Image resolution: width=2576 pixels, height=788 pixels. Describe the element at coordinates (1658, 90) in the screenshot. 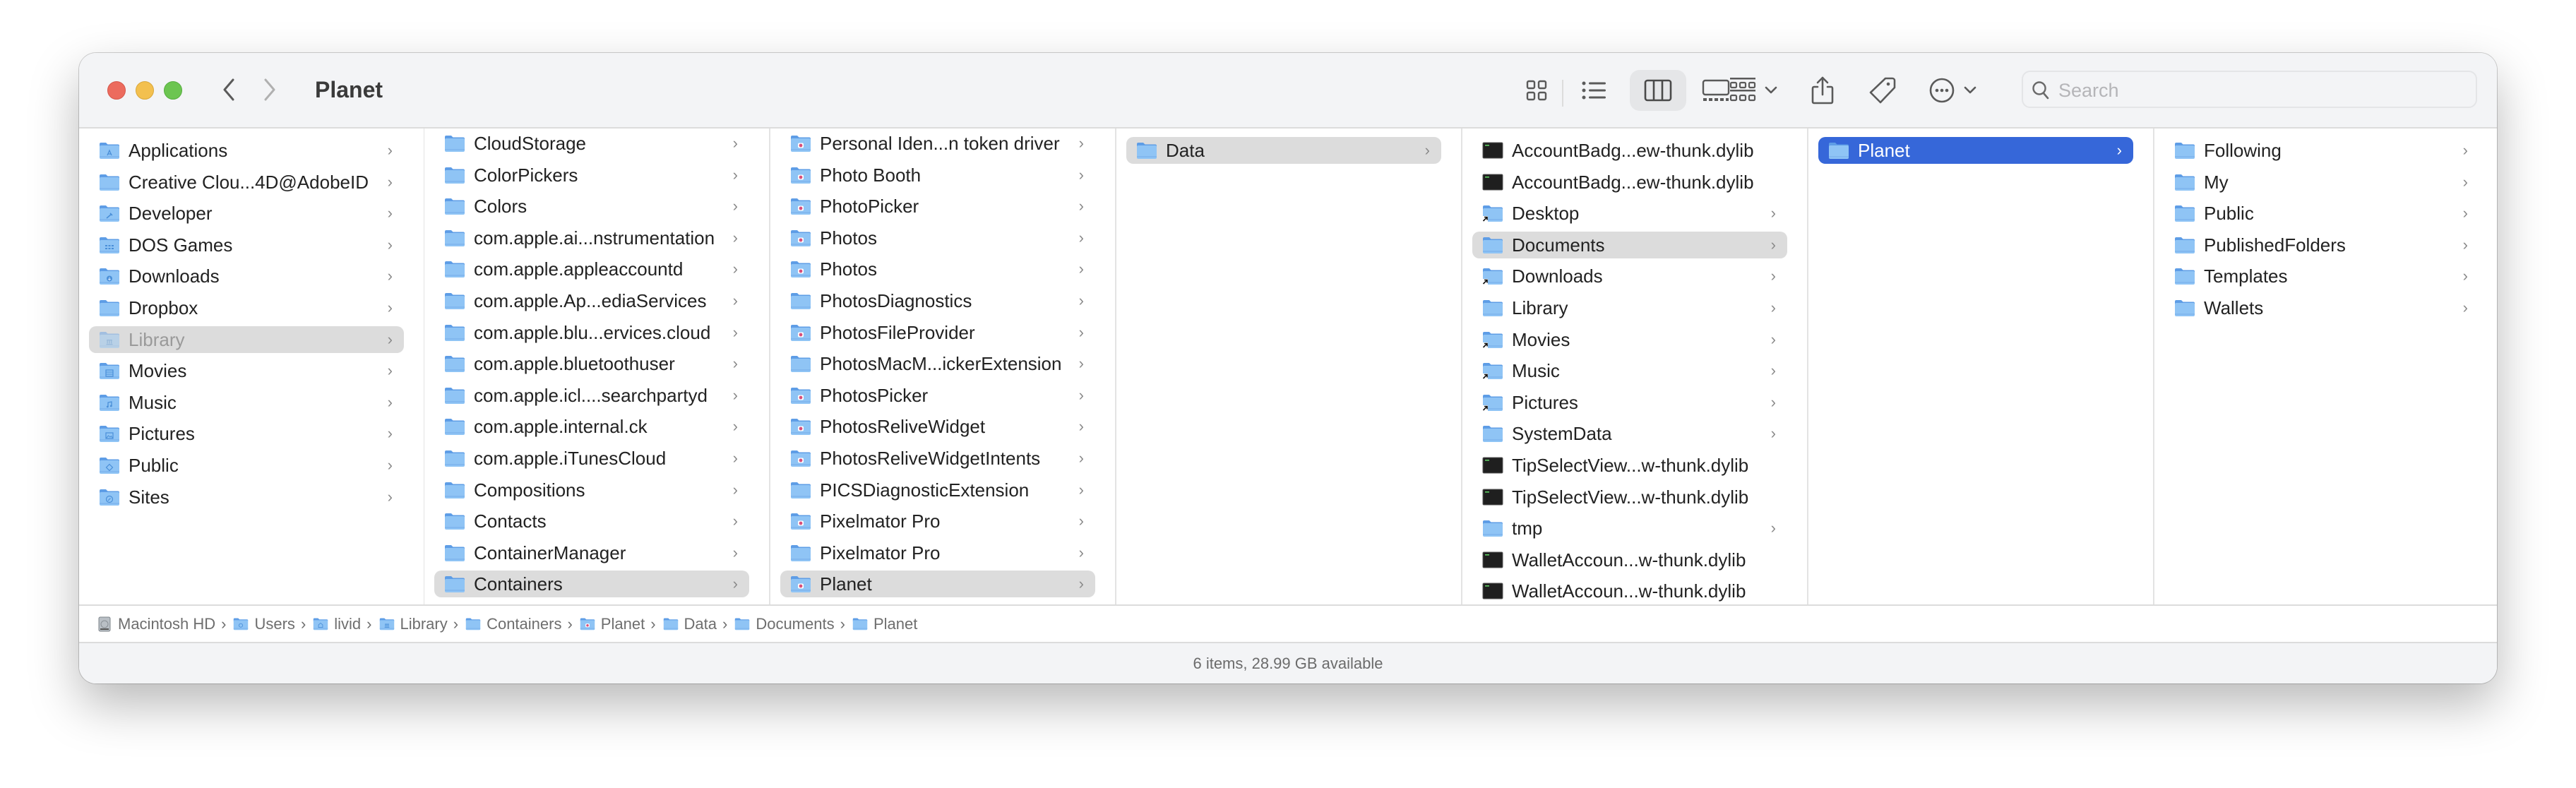

I see `column-view-button` at that location.